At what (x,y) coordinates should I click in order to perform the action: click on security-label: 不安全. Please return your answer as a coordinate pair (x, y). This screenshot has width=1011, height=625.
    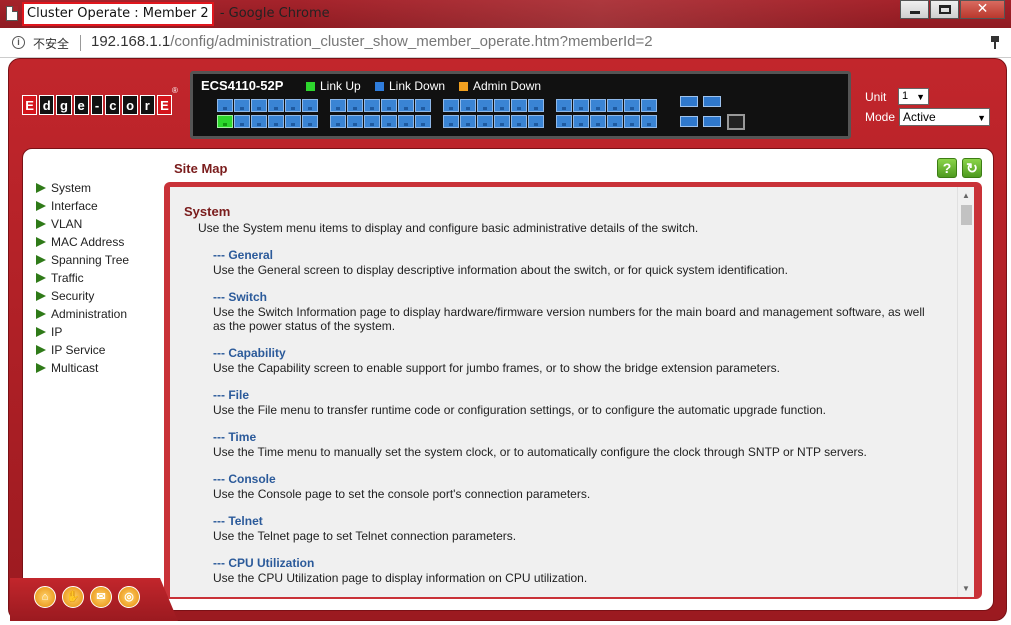
    Looking at the image, I should click on (51, 43).